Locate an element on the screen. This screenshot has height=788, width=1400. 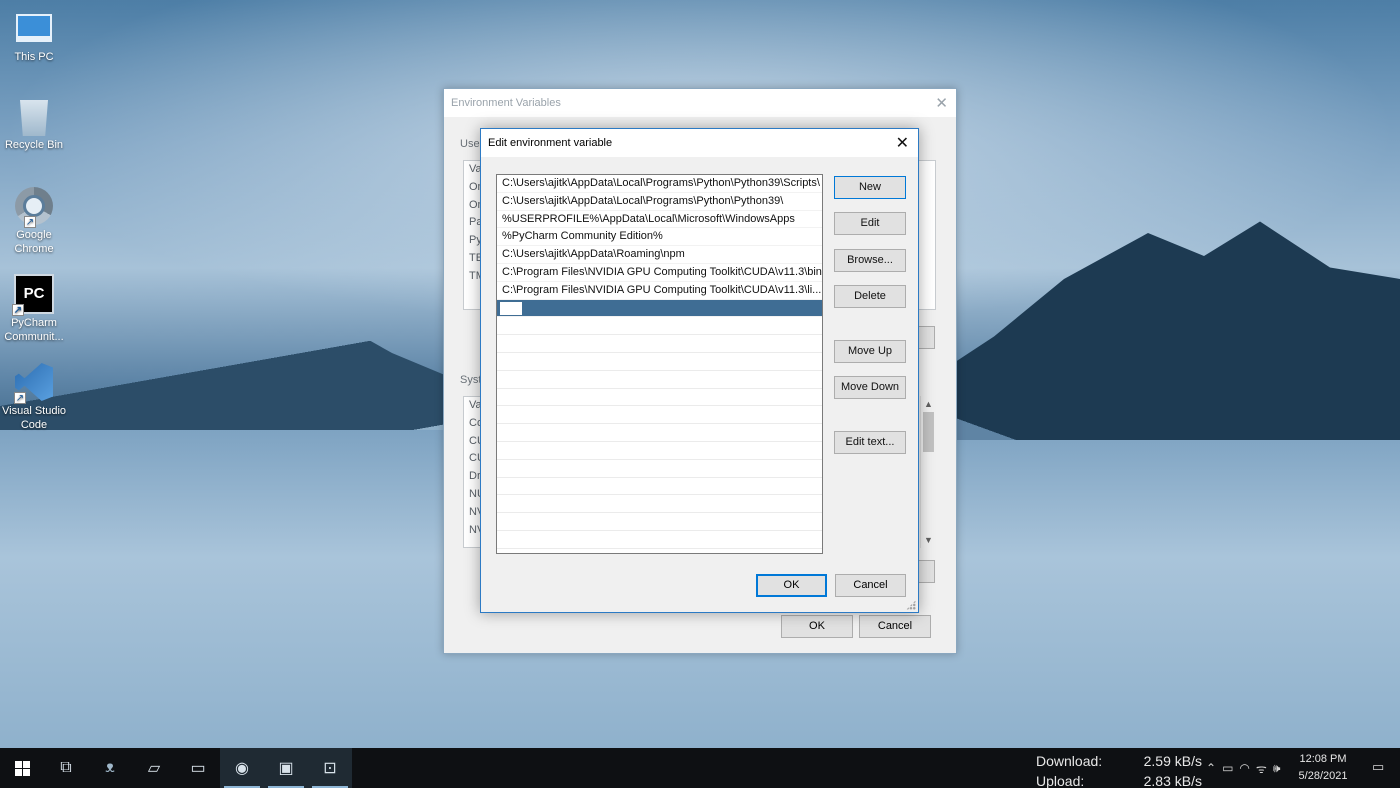
chevron-down-icon: ▼ is located at coordinates (928, 540).